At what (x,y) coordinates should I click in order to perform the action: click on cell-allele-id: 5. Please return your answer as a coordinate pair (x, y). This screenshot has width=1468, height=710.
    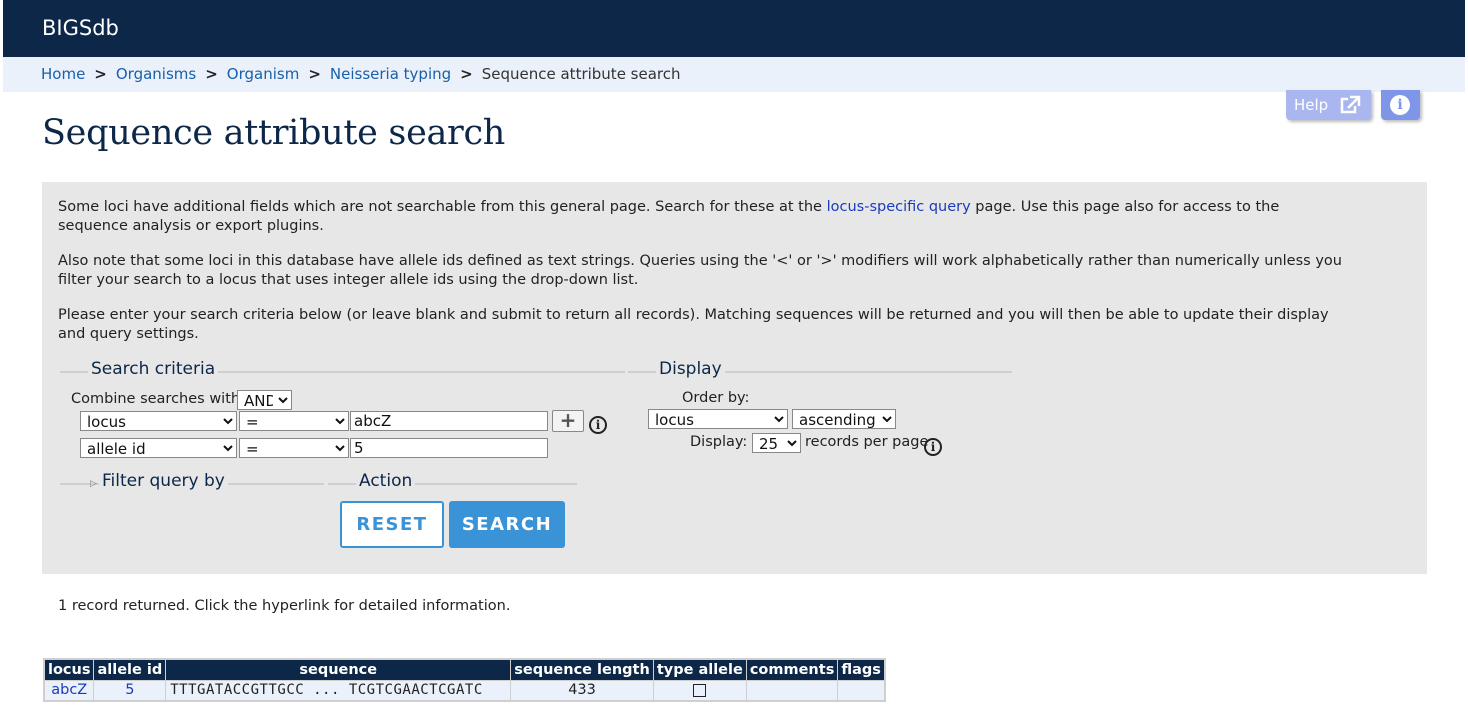
    Looking at the image, I should click on (130, 690).